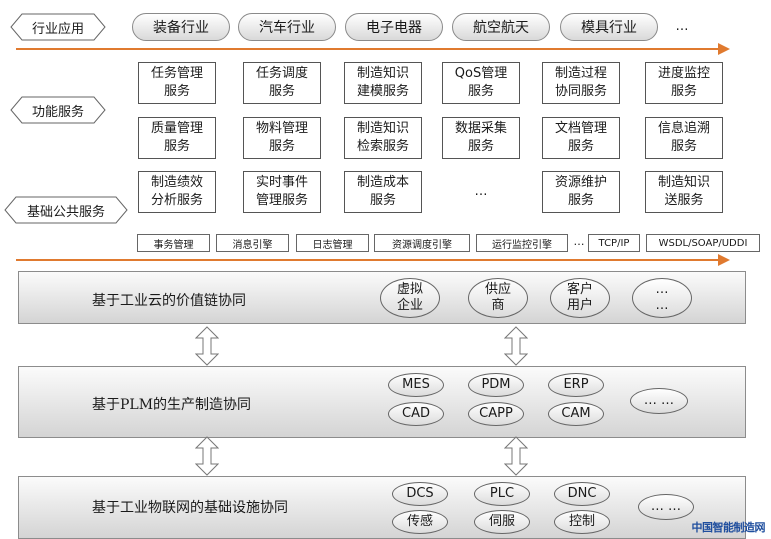 Image resolution: width=771 pixels, height=539 pixels. What do you see at coordinates (382, 146) in the screenshot?
I see `service-line: 检索服务` at bounding box center [382, 146].